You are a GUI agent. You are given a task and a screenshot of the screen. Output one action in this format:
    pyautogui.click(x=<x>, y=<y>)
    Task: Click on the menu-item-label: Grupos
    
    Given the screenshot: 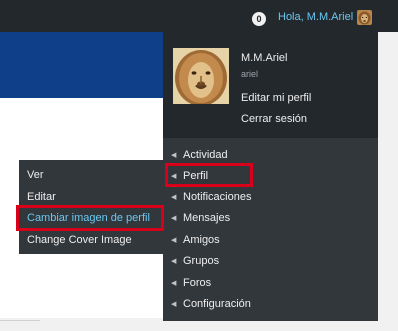 What is the action you would take?
    pyautogui.click(x=201, y=261)
    